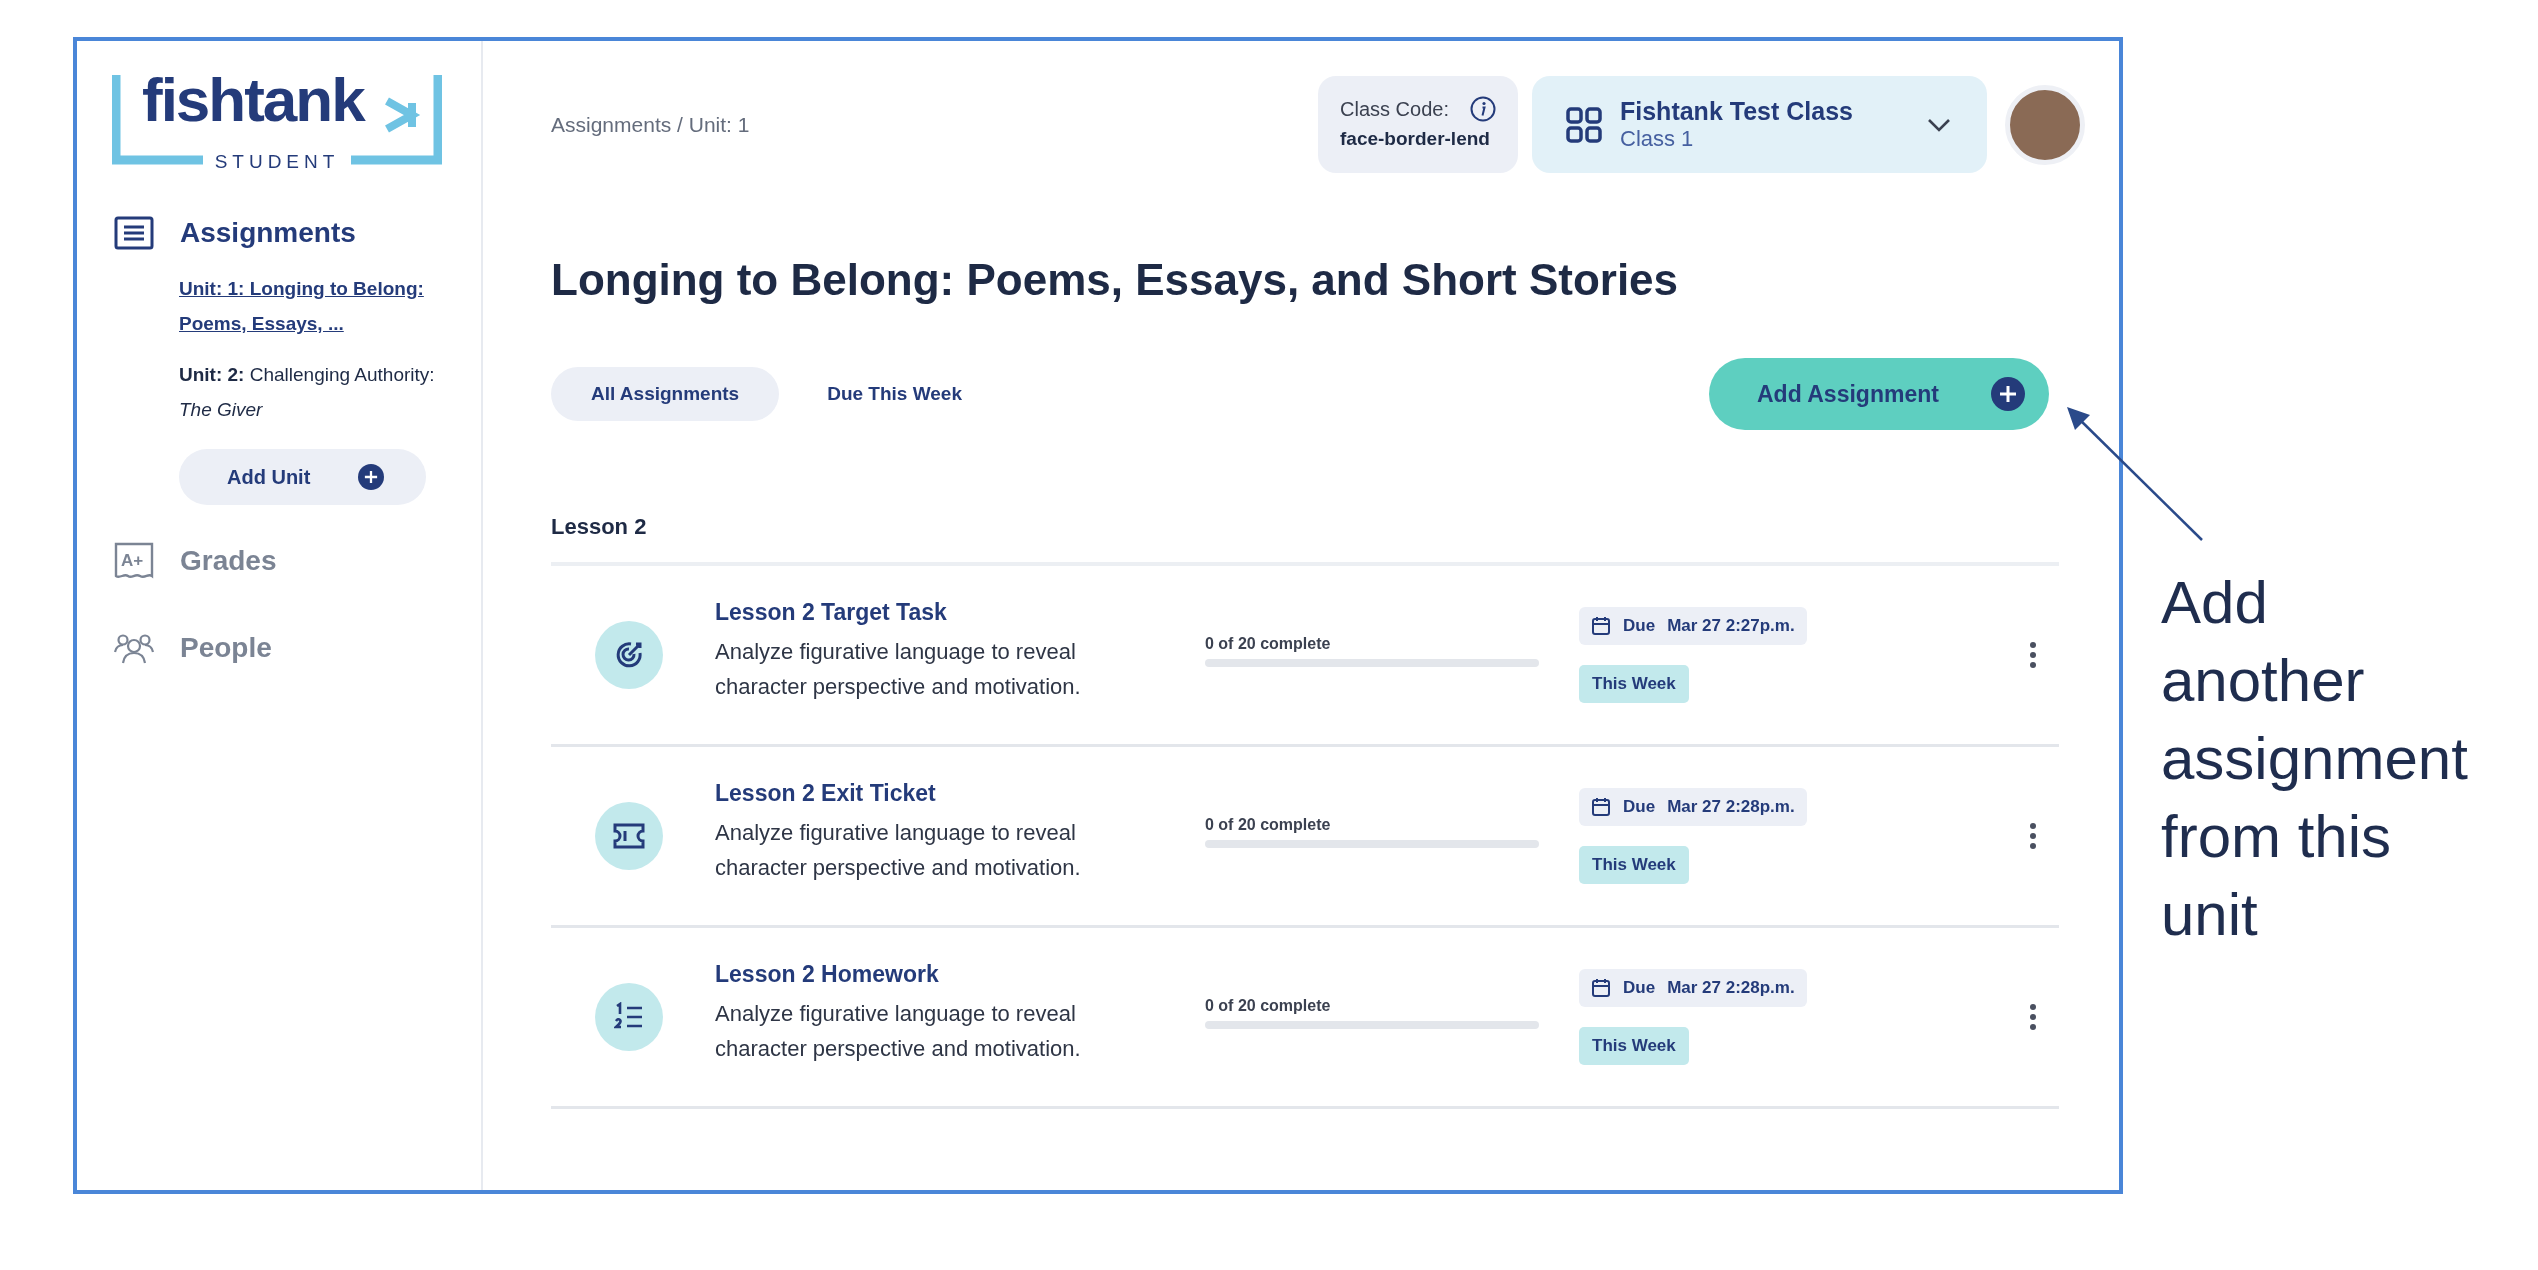 The width and height of the screenshot is (2538, 1270). I want to click on info-icon, so click(1483, 109).